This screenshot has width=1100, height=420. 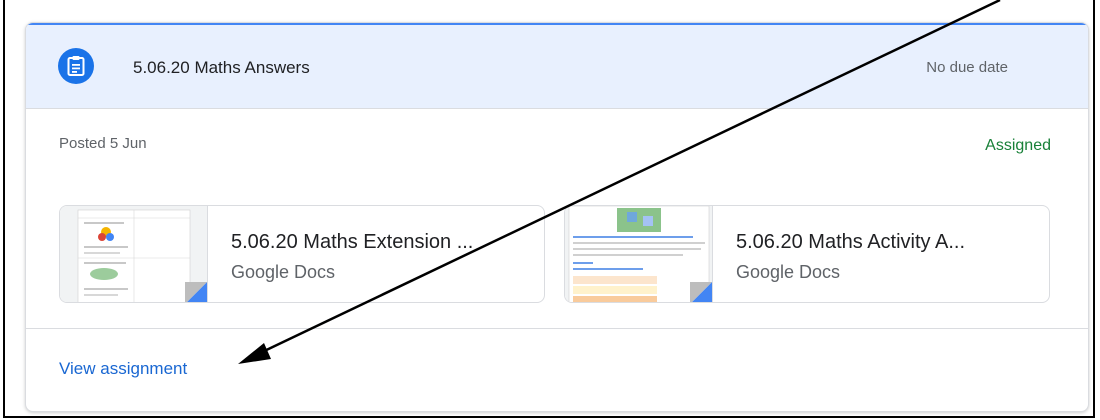 What do you see at coordinates (103, 143) in the screenshot?
I see `posted-date: Posted 5 Jun` at bounding box center [103, 143].